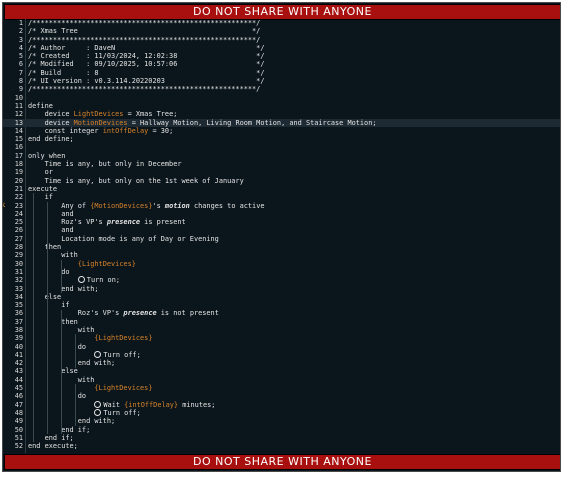 This screenshot has height=500, width=565. Describe the element at coordinates (281, 297) in the screenshot. I see `code-line: 34 else` at that location.